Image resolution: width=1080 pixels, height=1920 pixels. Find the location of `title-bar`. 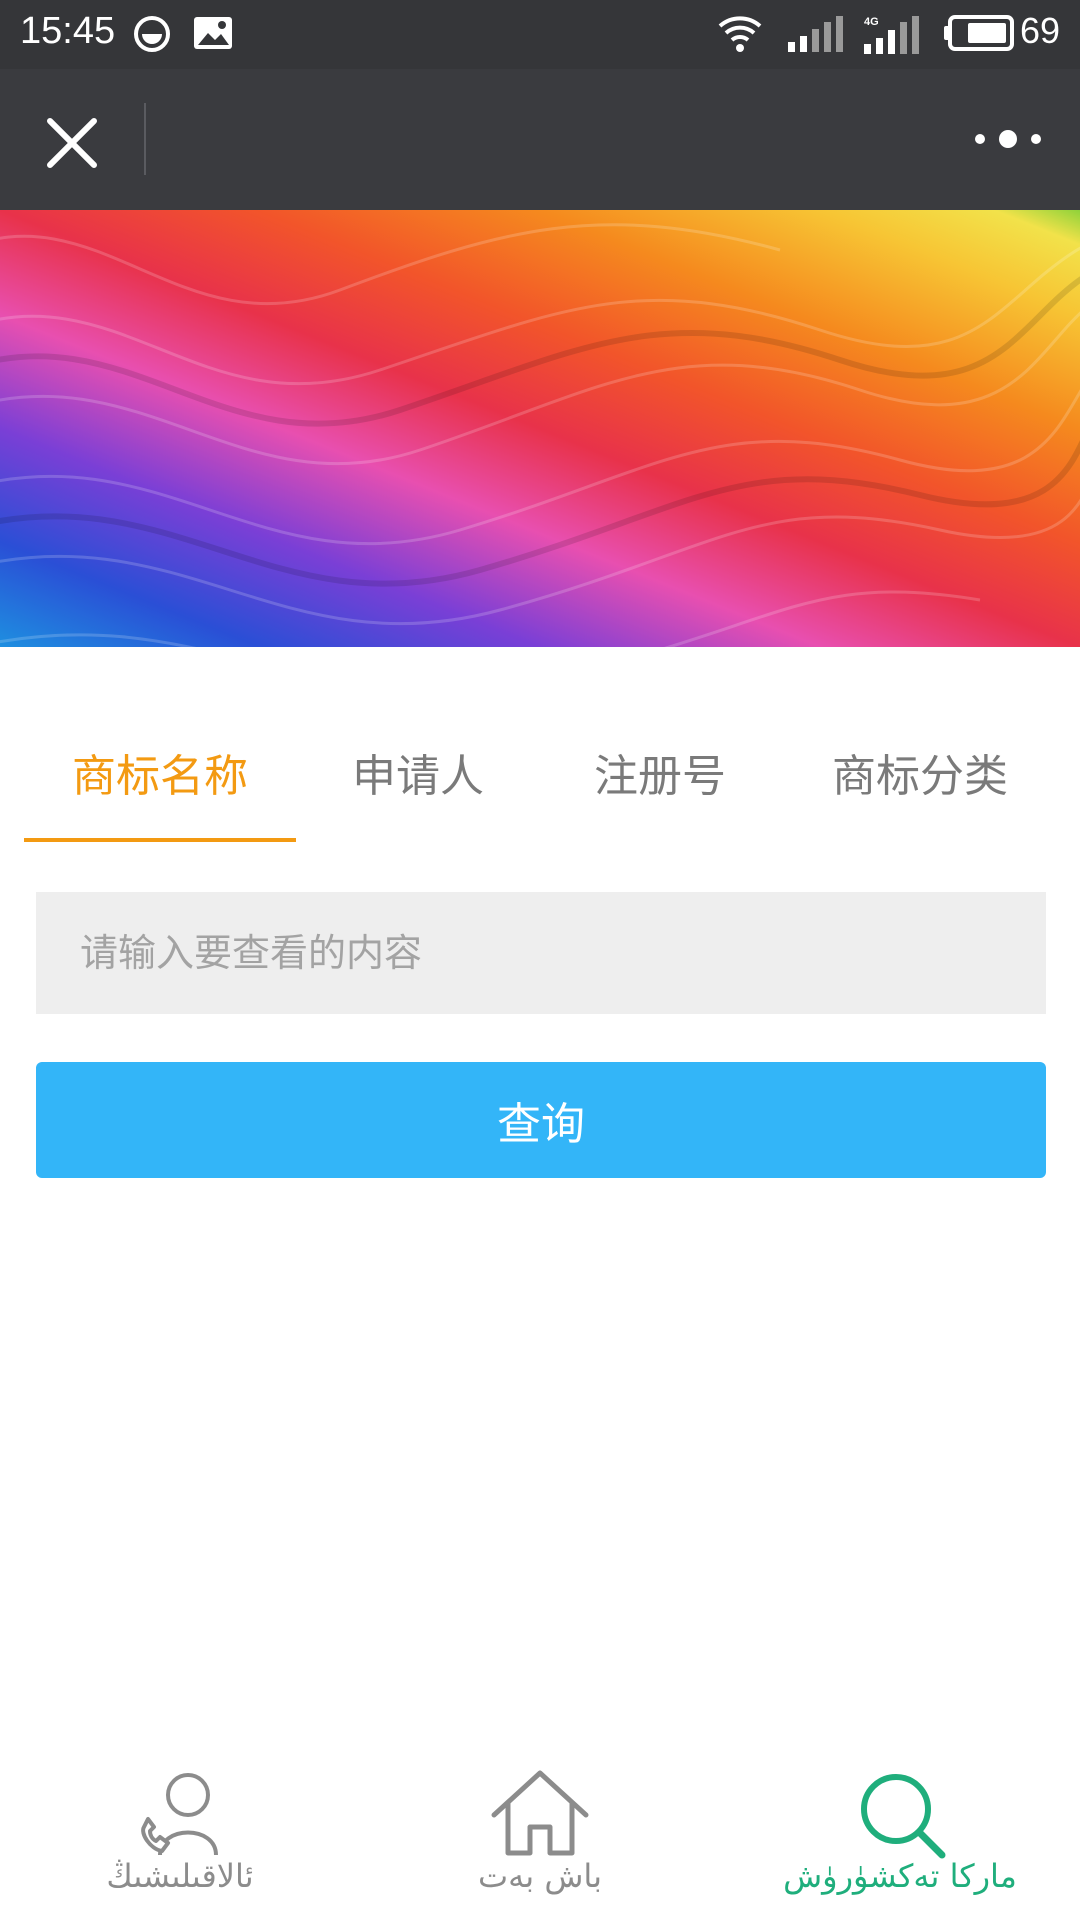

title-bar is located at coordinates (540, 139).